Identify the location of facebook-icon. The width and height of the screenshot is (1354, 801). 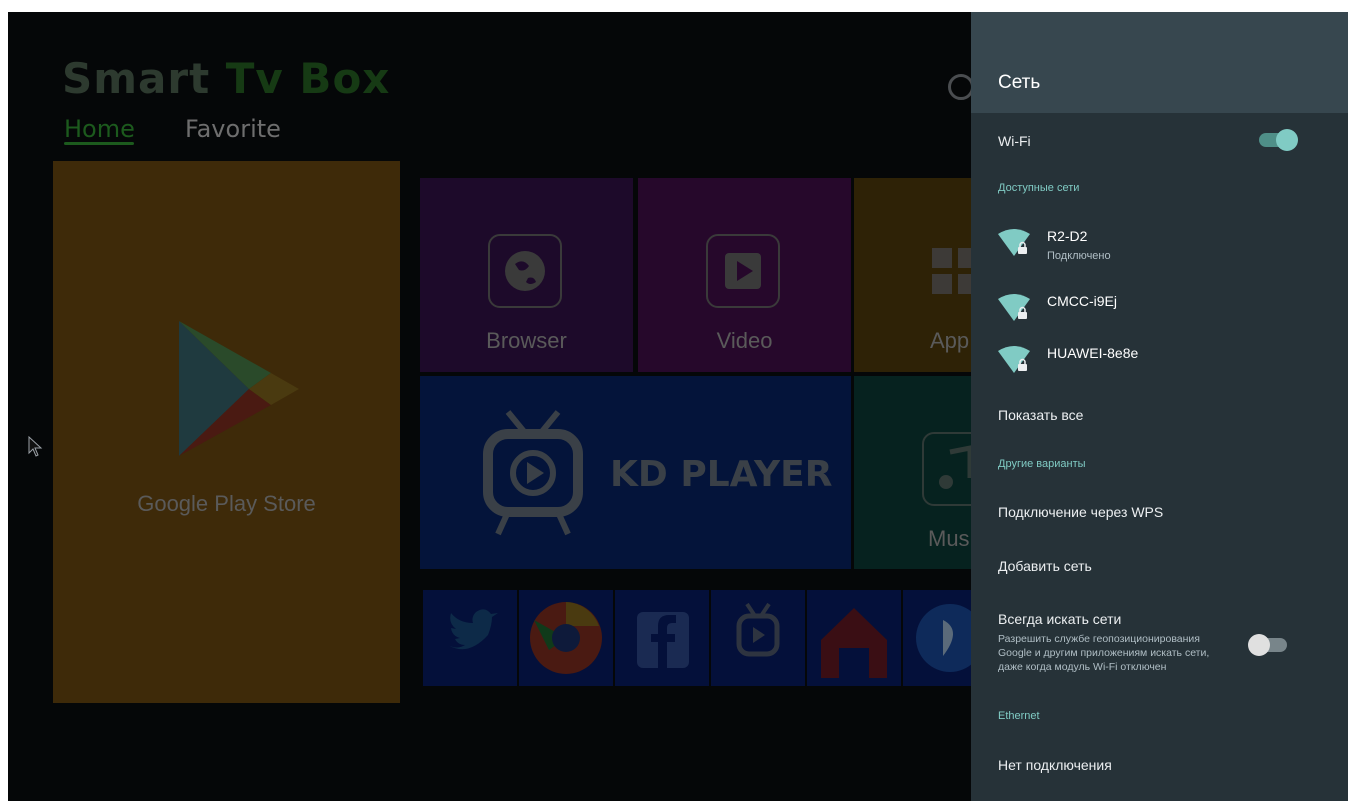
(662, 638).